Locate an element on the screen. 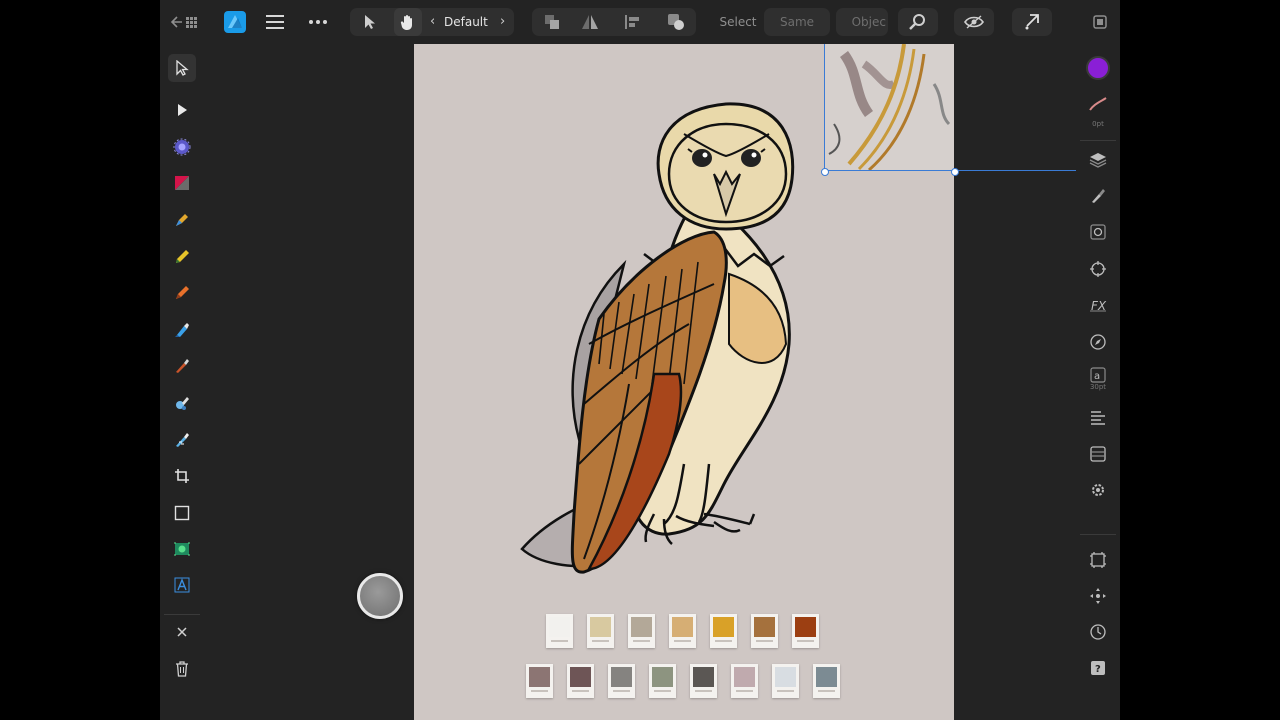 The width and height of the screenshot is (1280, 720). help-panel-button: ? is located at coordinates (1098, 668).